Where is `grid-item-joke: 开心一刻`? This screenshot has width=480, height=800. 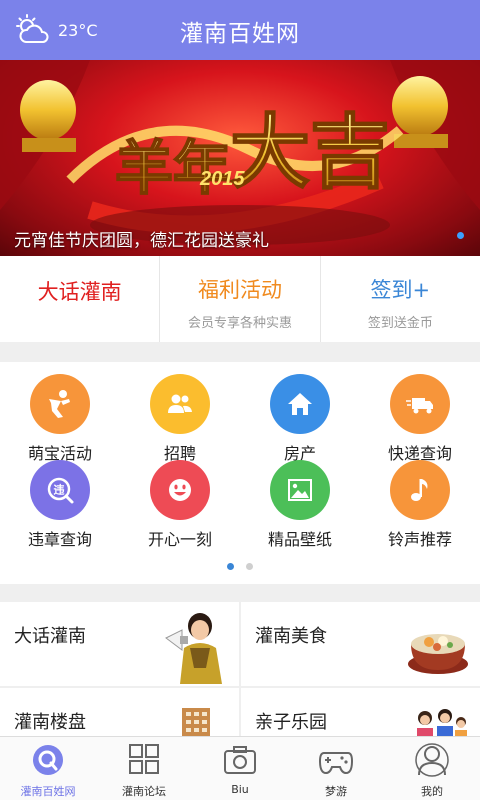 grid-item-joke: 开心一刻 is located at coordinates (180, 505).